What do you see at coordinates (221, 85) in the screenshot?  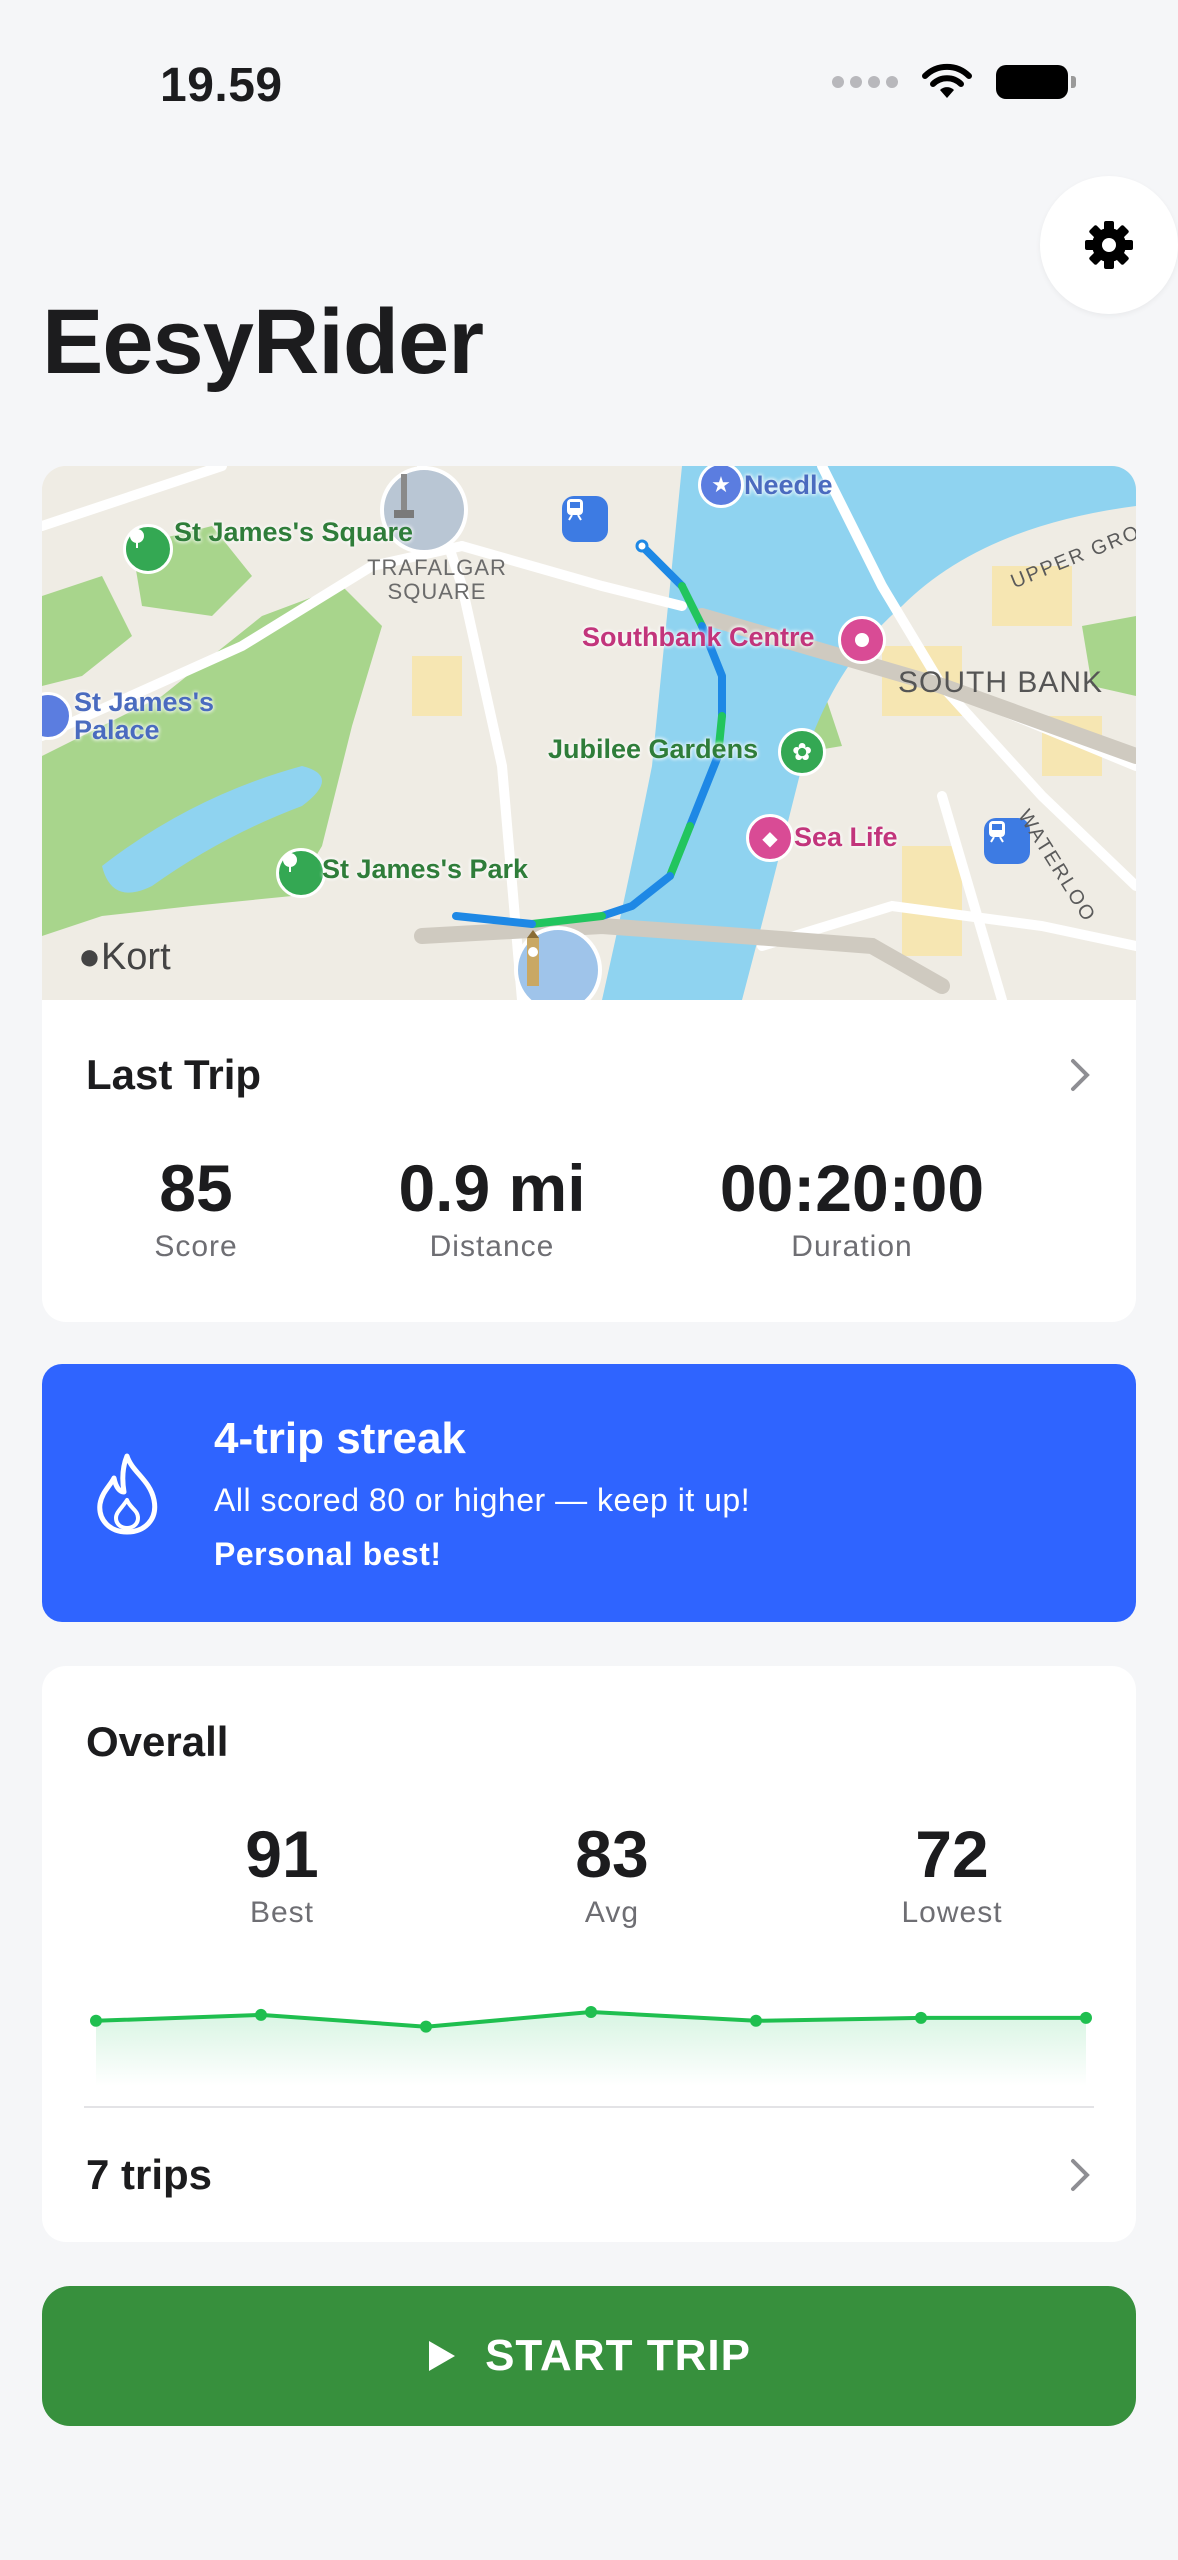 I see `status-time: 19.59` at bounding box center [221, 85].